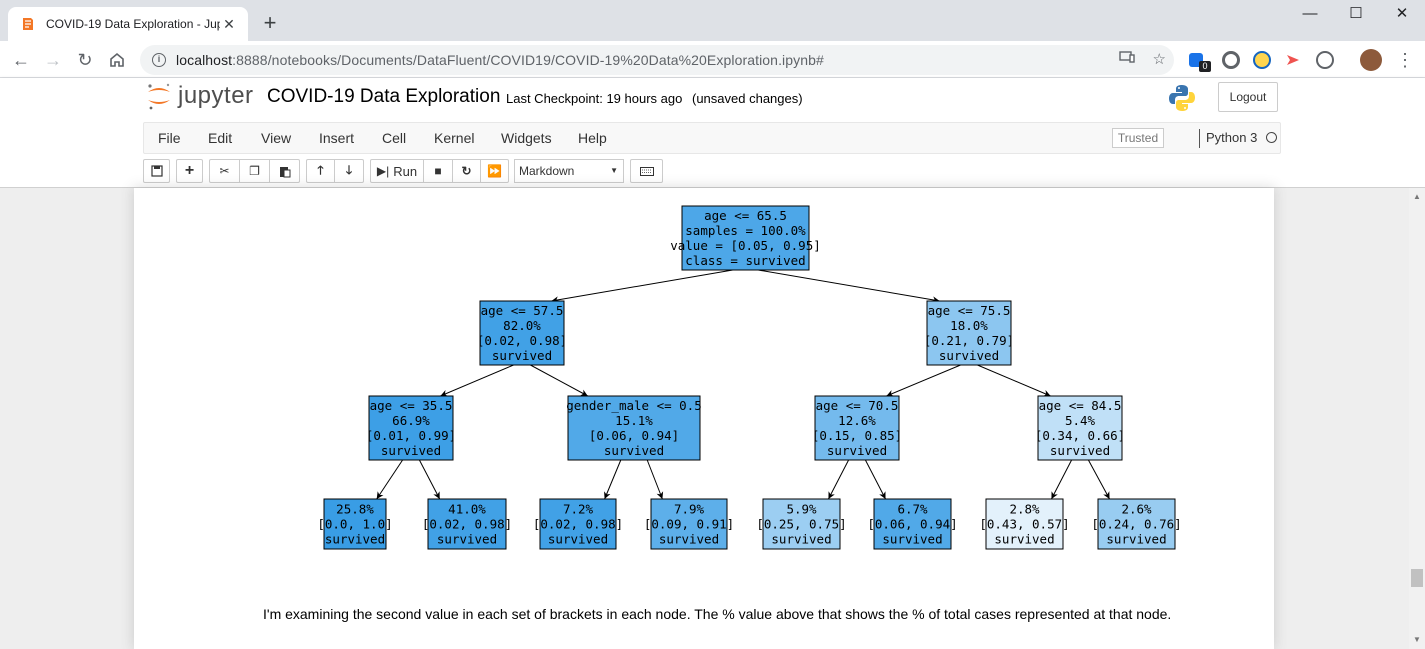 This screenshot has width=1425, height=649. I want to click on tree-leaf-node: 7.2%[0.02, 0.98]survived, so click(578, 524).